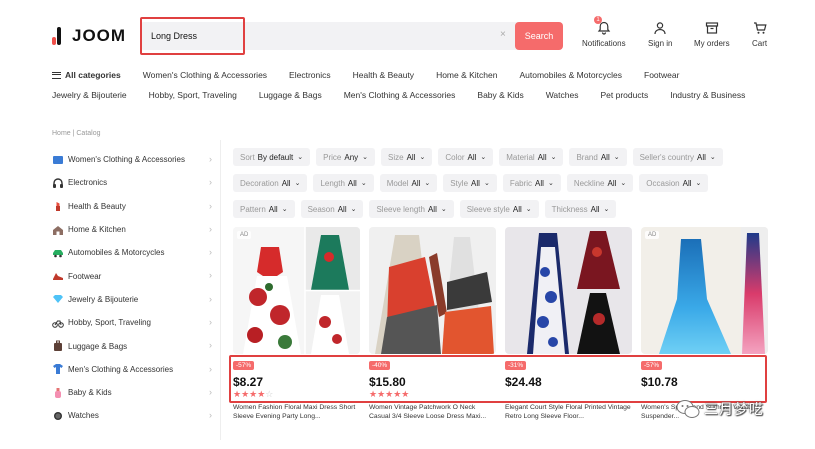 The width and height of the screenshot is (815, 449). Describe the element at coordinates (85, 276) in the screenshot. I see `sidebar-item-label: Footwear` at that location.